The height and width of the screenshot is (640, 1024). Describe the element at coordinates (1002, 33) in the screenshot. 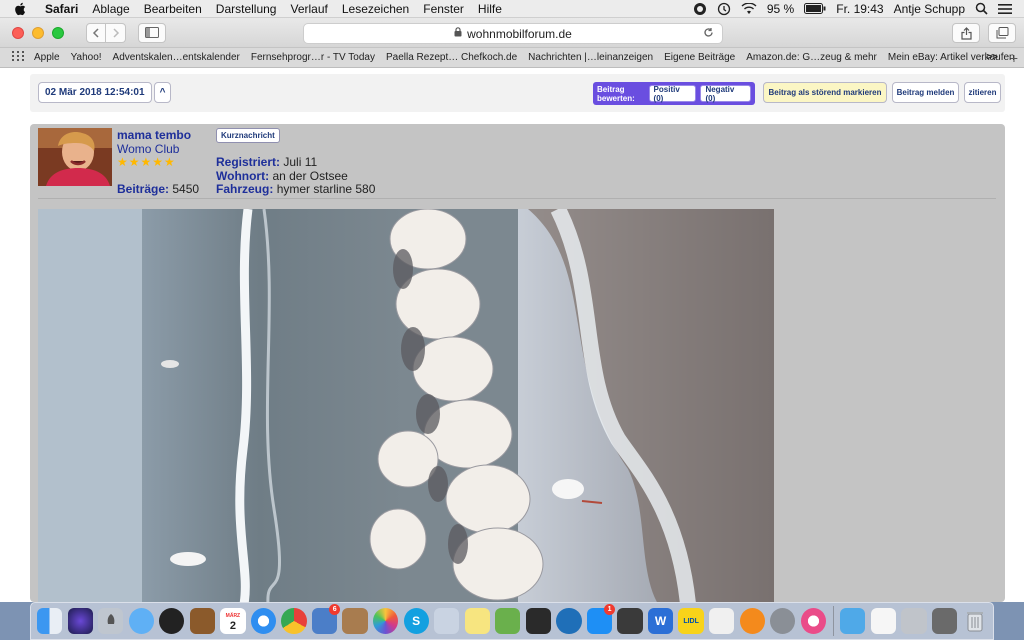

I see `show-tabs-button` at that location.